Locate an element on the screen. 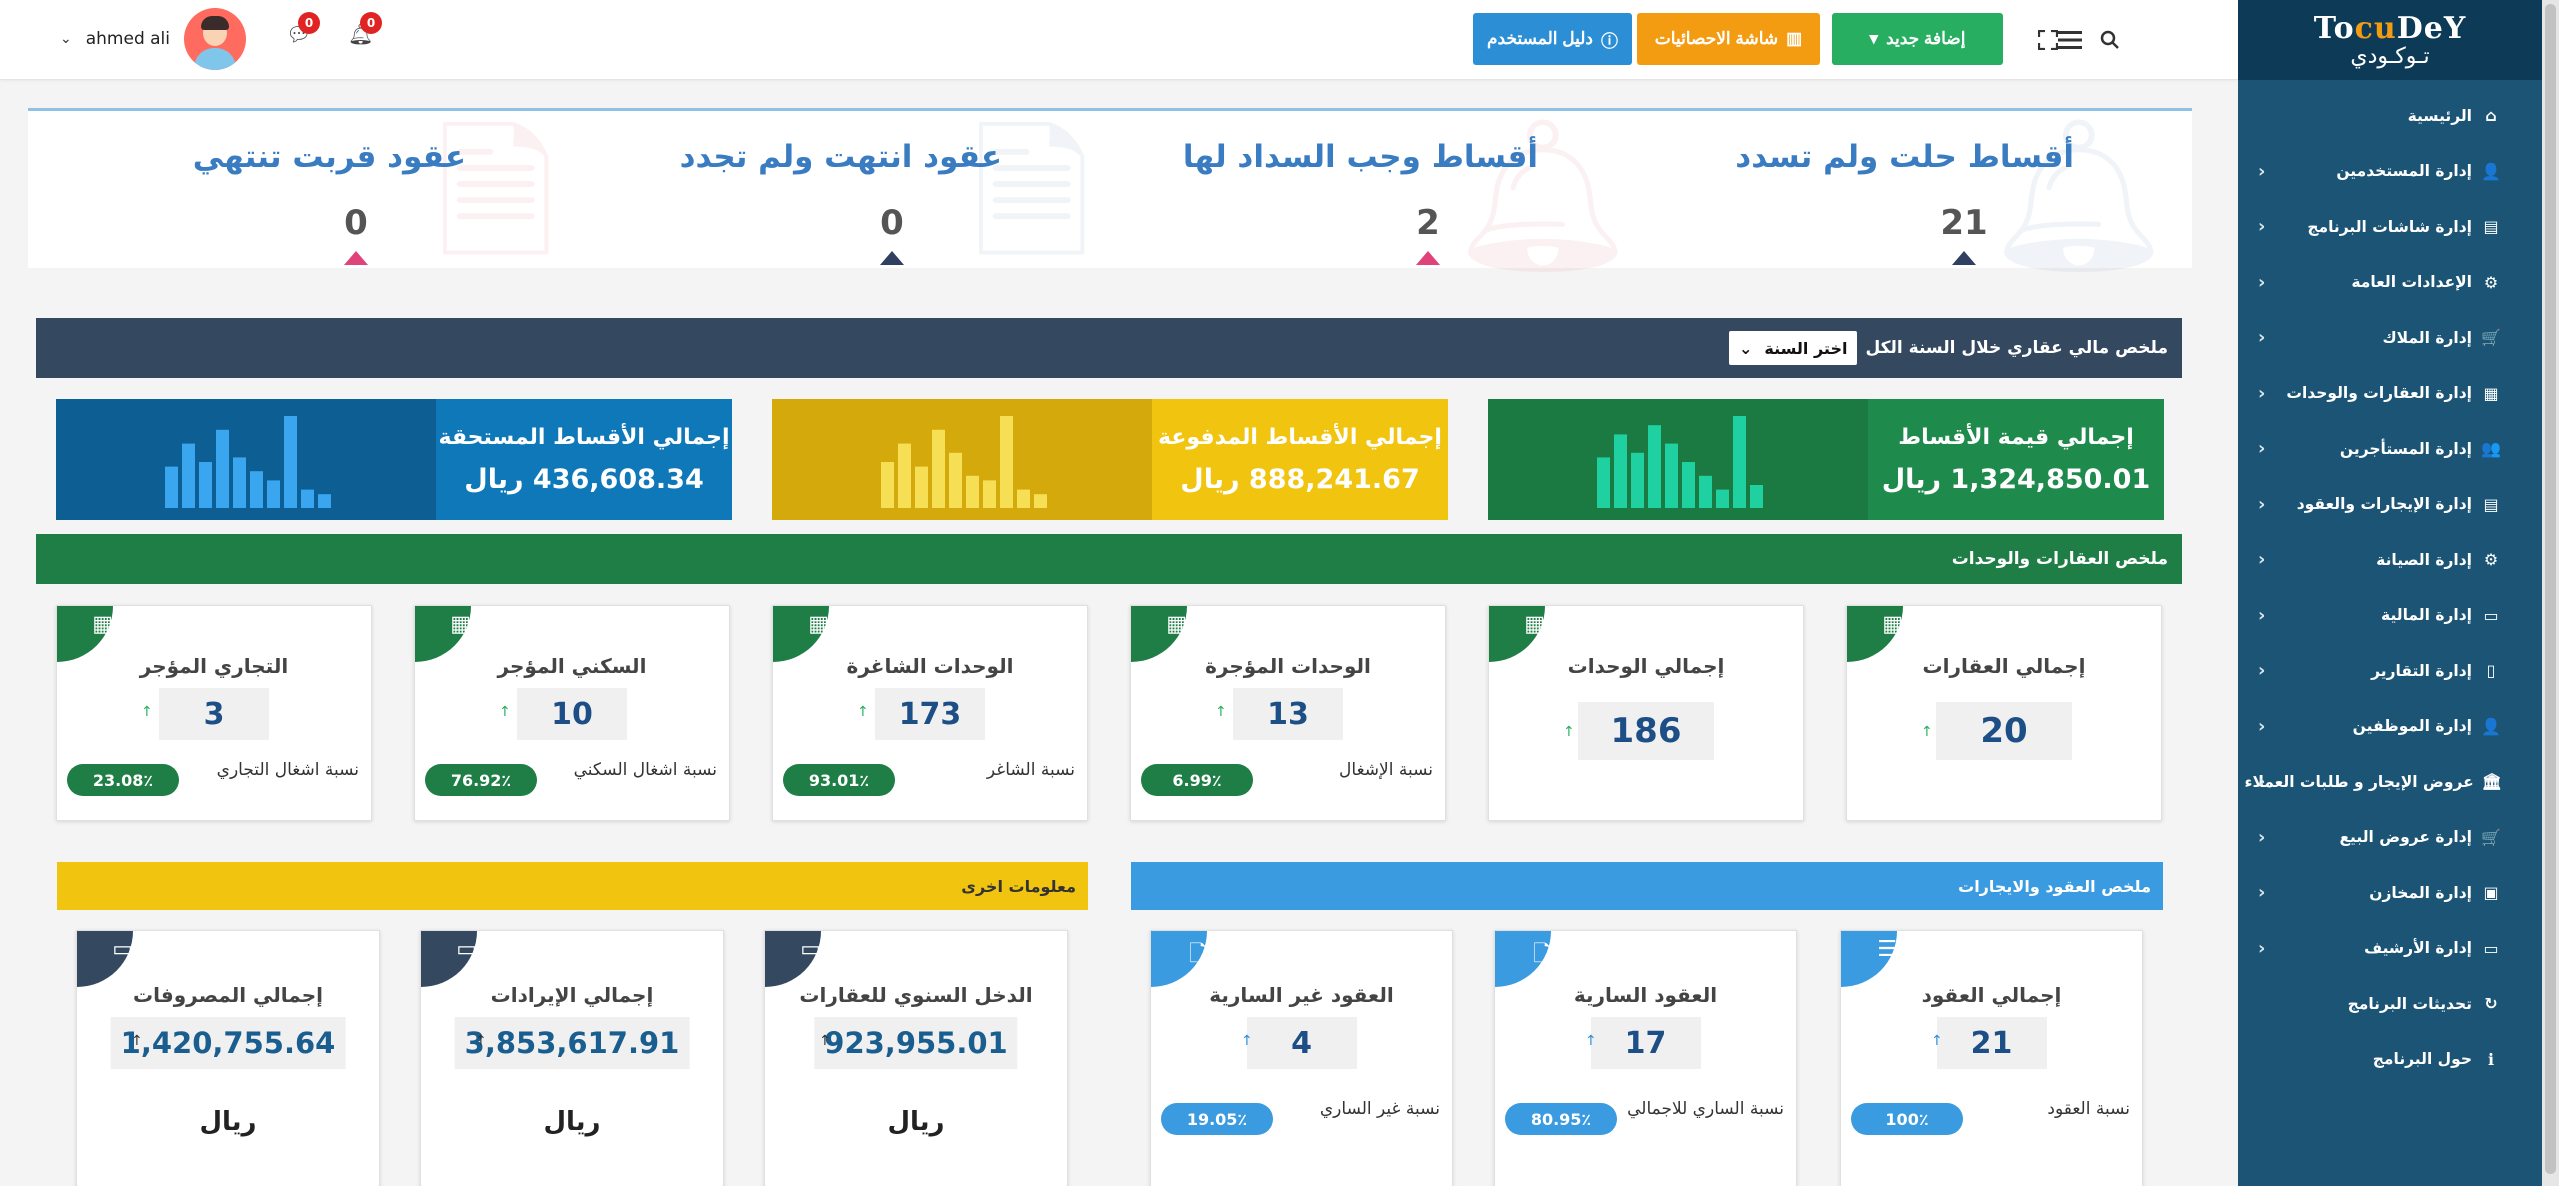 Image resolution: width=2559 pixels, height=1186 pixels. year-select: اختر السنة ⌄ is located at coordinates (1793, 348).